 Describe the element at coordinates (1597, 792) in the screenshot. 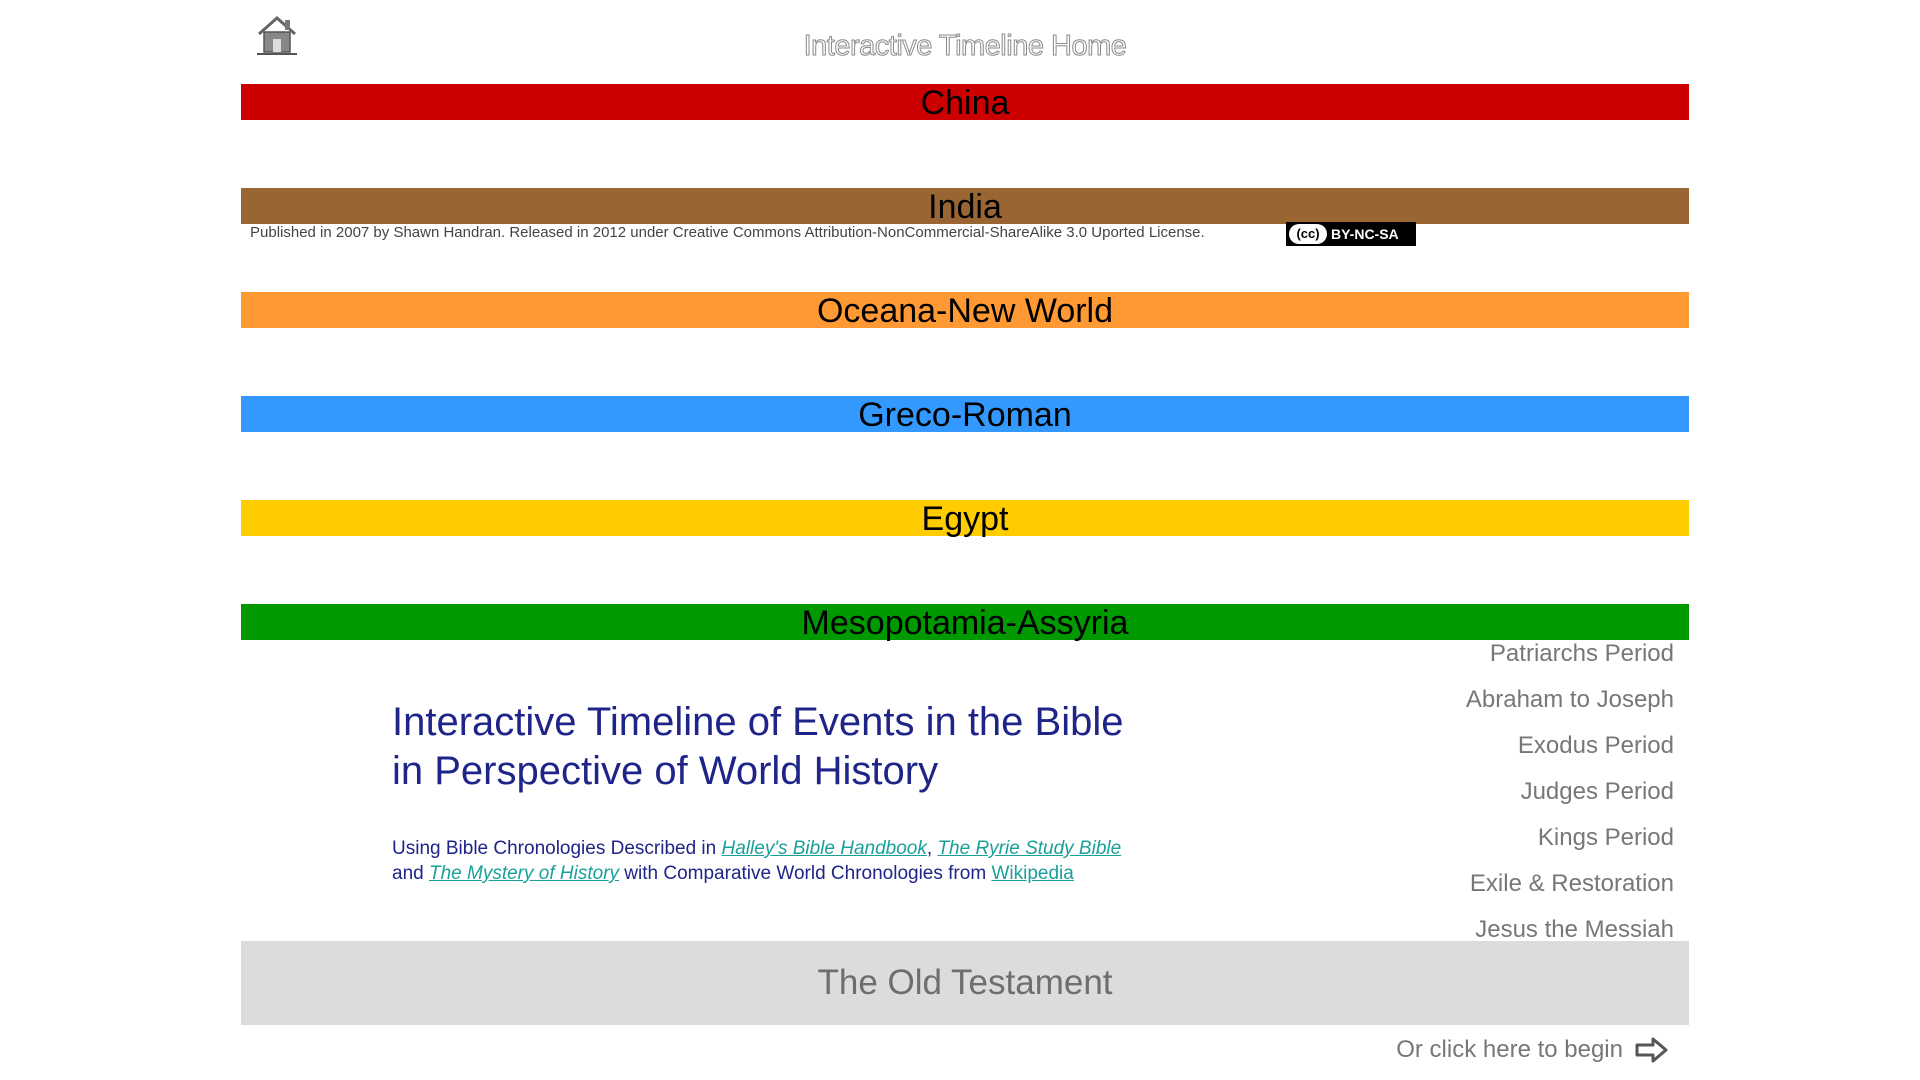

I see `period-judges: Judges Period` at that location.